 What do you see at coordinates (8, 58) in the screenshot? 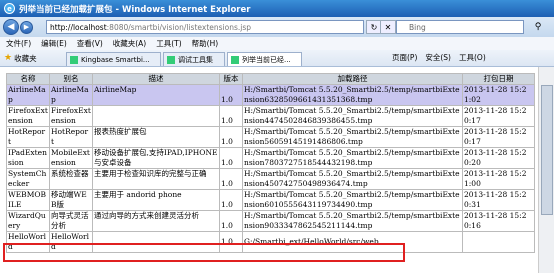
I see `favorites-star-icon: ★` at bounding box center [8, 58].